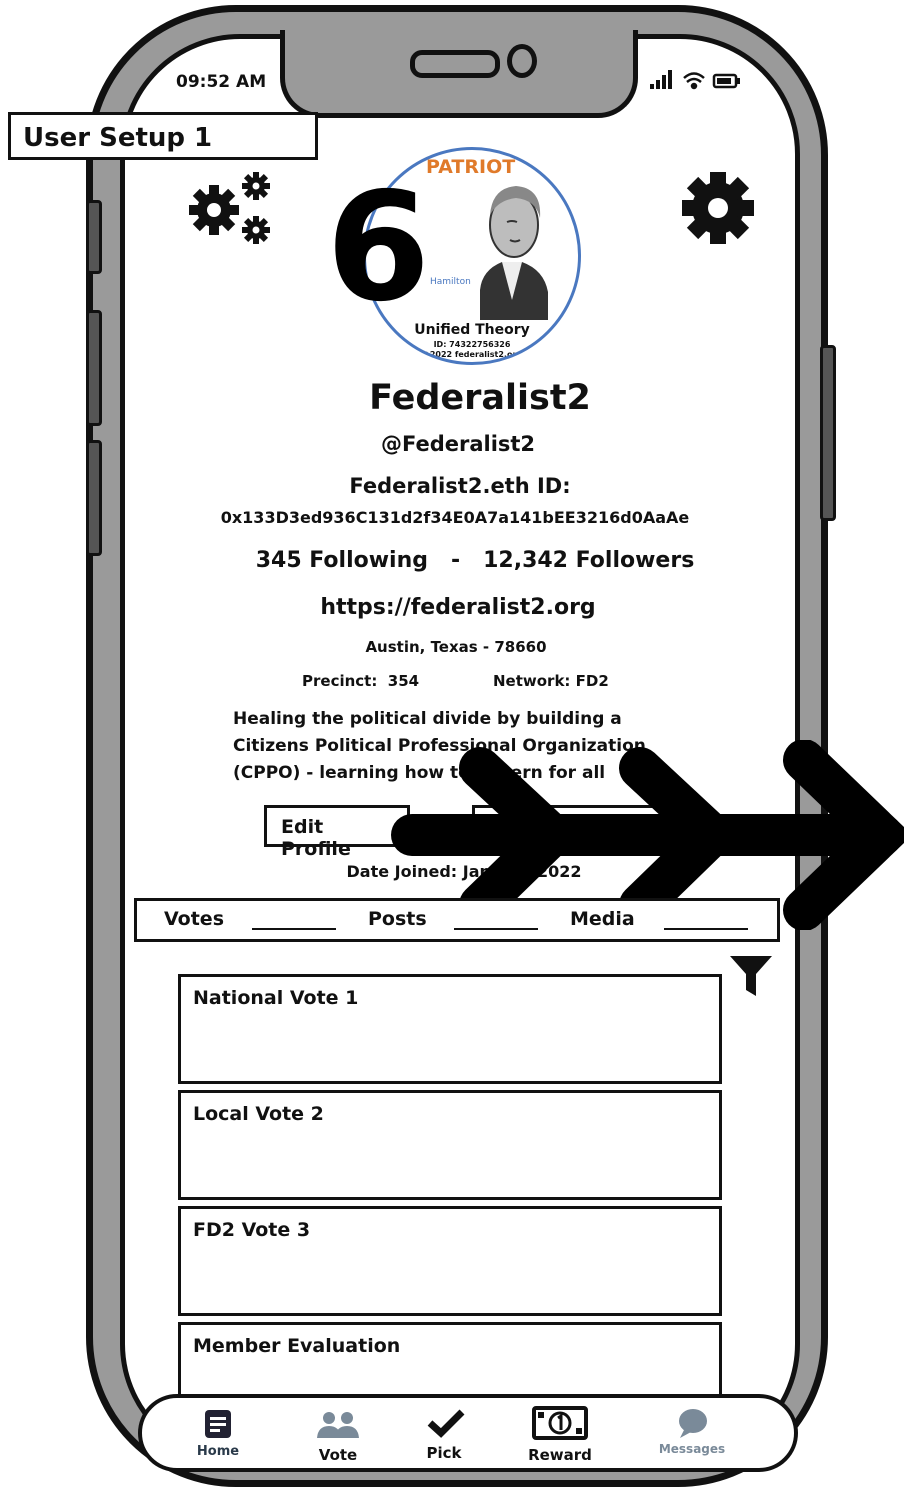 This screenshot has height=1492, width=904. I want to click on chat-bubble-icon, so click(693, 1423).